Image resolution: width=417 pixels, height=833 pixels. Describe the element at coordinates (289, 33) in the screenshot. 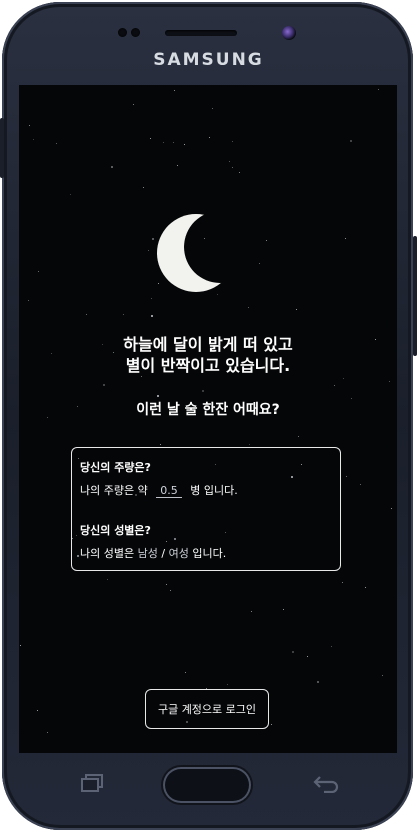

I see `front-camera` at that location.